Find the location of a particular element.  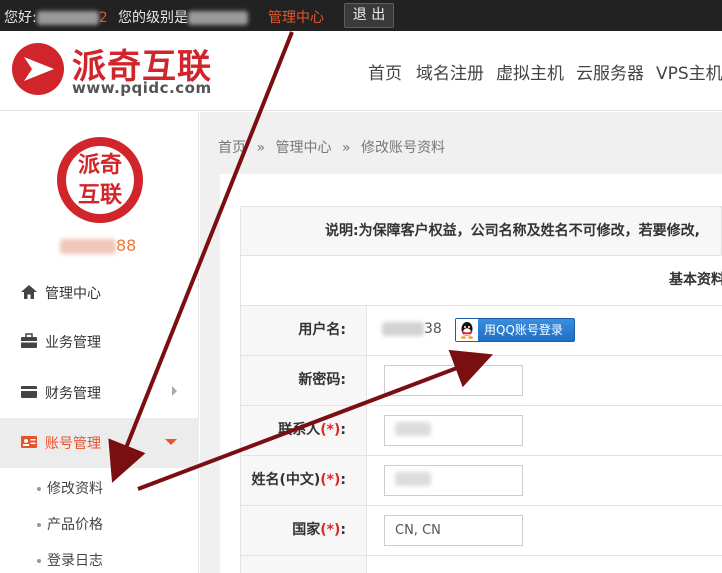

top-user-bar: 您好: 2 您的级别是 管理中心 退 出 is located at coordinates (361, 15).